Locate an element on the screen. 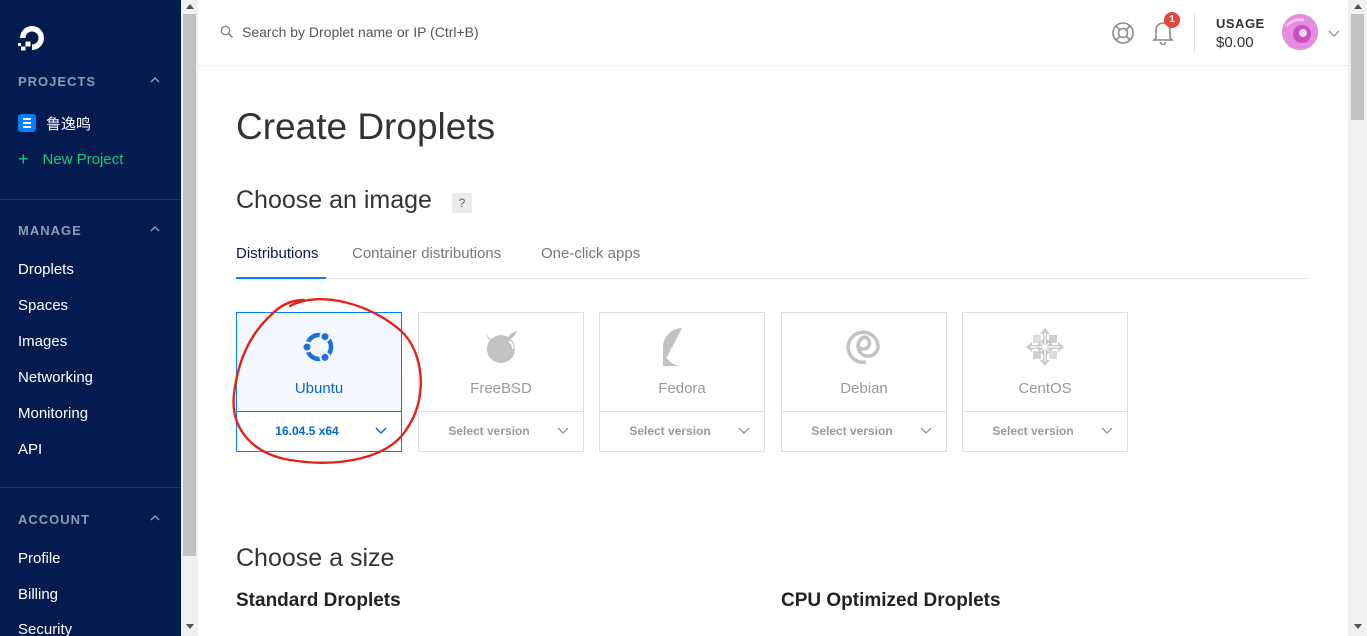 Image resolution: width=1367 pixels, height=636 pixels. distro-card-fedora: Fedora Select version is located at coordinates (682, 382).